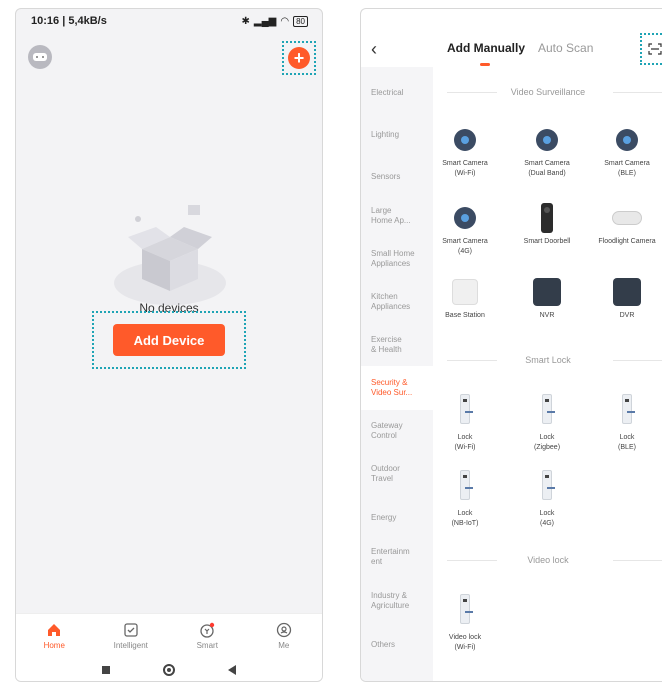 This screenshot has width=662, height=684. What do you see at coordinates (466, 609) in the screenshot?
I see `video-lock-icon` at bounding box center [466, 609].